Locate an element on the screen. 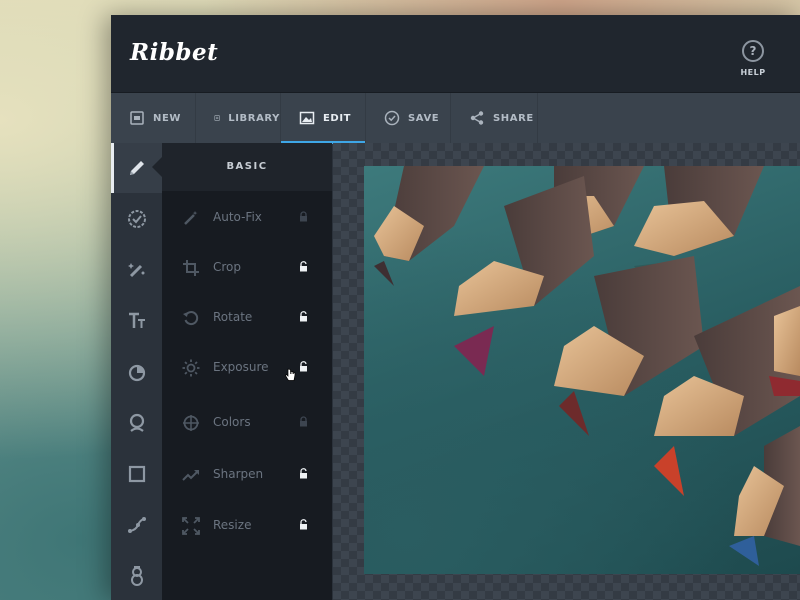 The width and height of the screenshot is (800, 600). tool-sharpen: Sharpen is located at coordinates (247, 475).